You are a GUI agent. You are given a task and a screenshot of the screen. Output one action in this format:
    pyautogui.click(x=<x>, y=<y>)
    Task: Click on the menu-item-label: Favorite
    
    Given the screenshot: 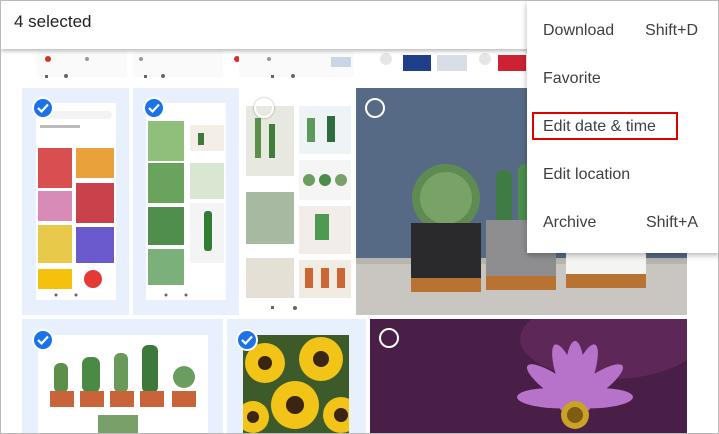 What is the action you would take?
    pyautogui.click(x=572, y=78)
    